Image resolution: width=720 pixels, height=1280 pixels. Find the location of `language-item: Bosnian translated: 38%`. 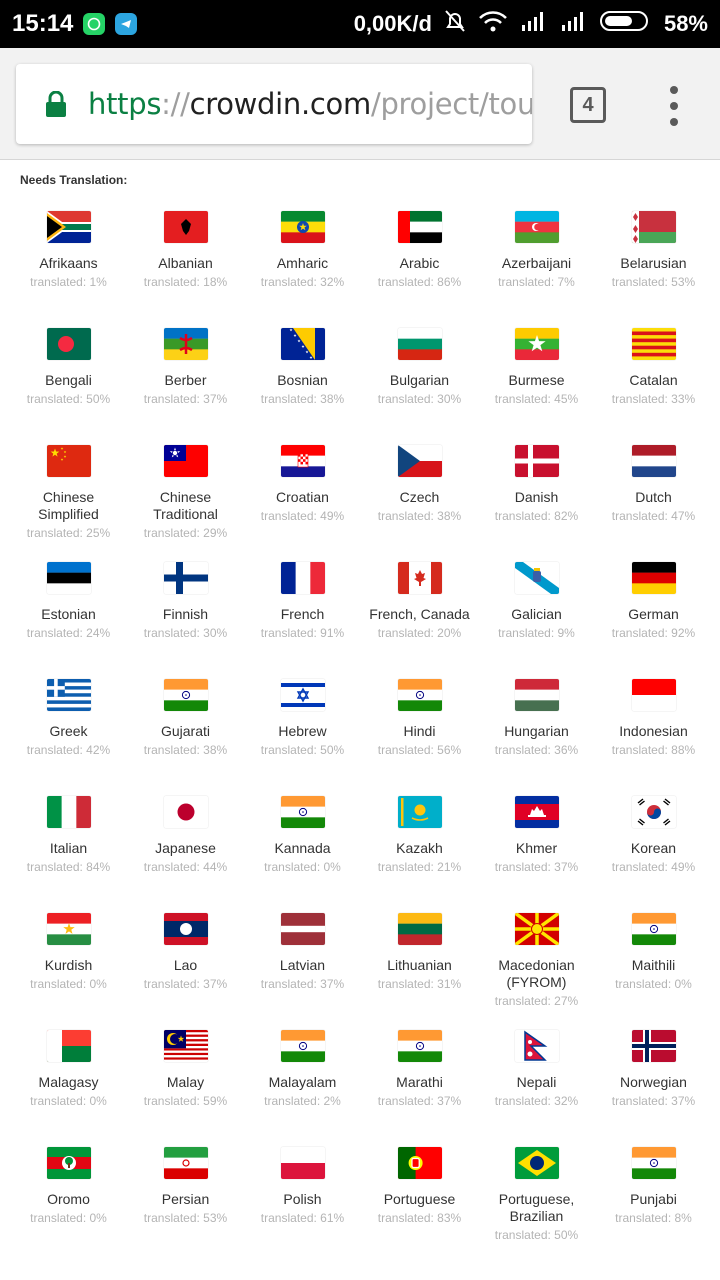

language-item: Bosnian translated: 38% is located at coordinates (302, 386).